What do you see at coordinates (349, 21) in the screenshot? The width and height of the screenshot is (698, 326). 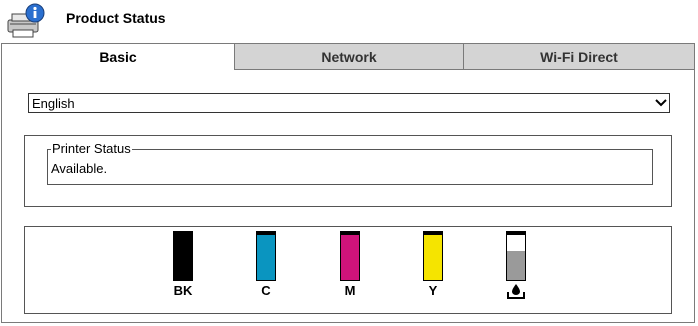 I see `title-bar: Product Status` at bounding box center [349, 21].